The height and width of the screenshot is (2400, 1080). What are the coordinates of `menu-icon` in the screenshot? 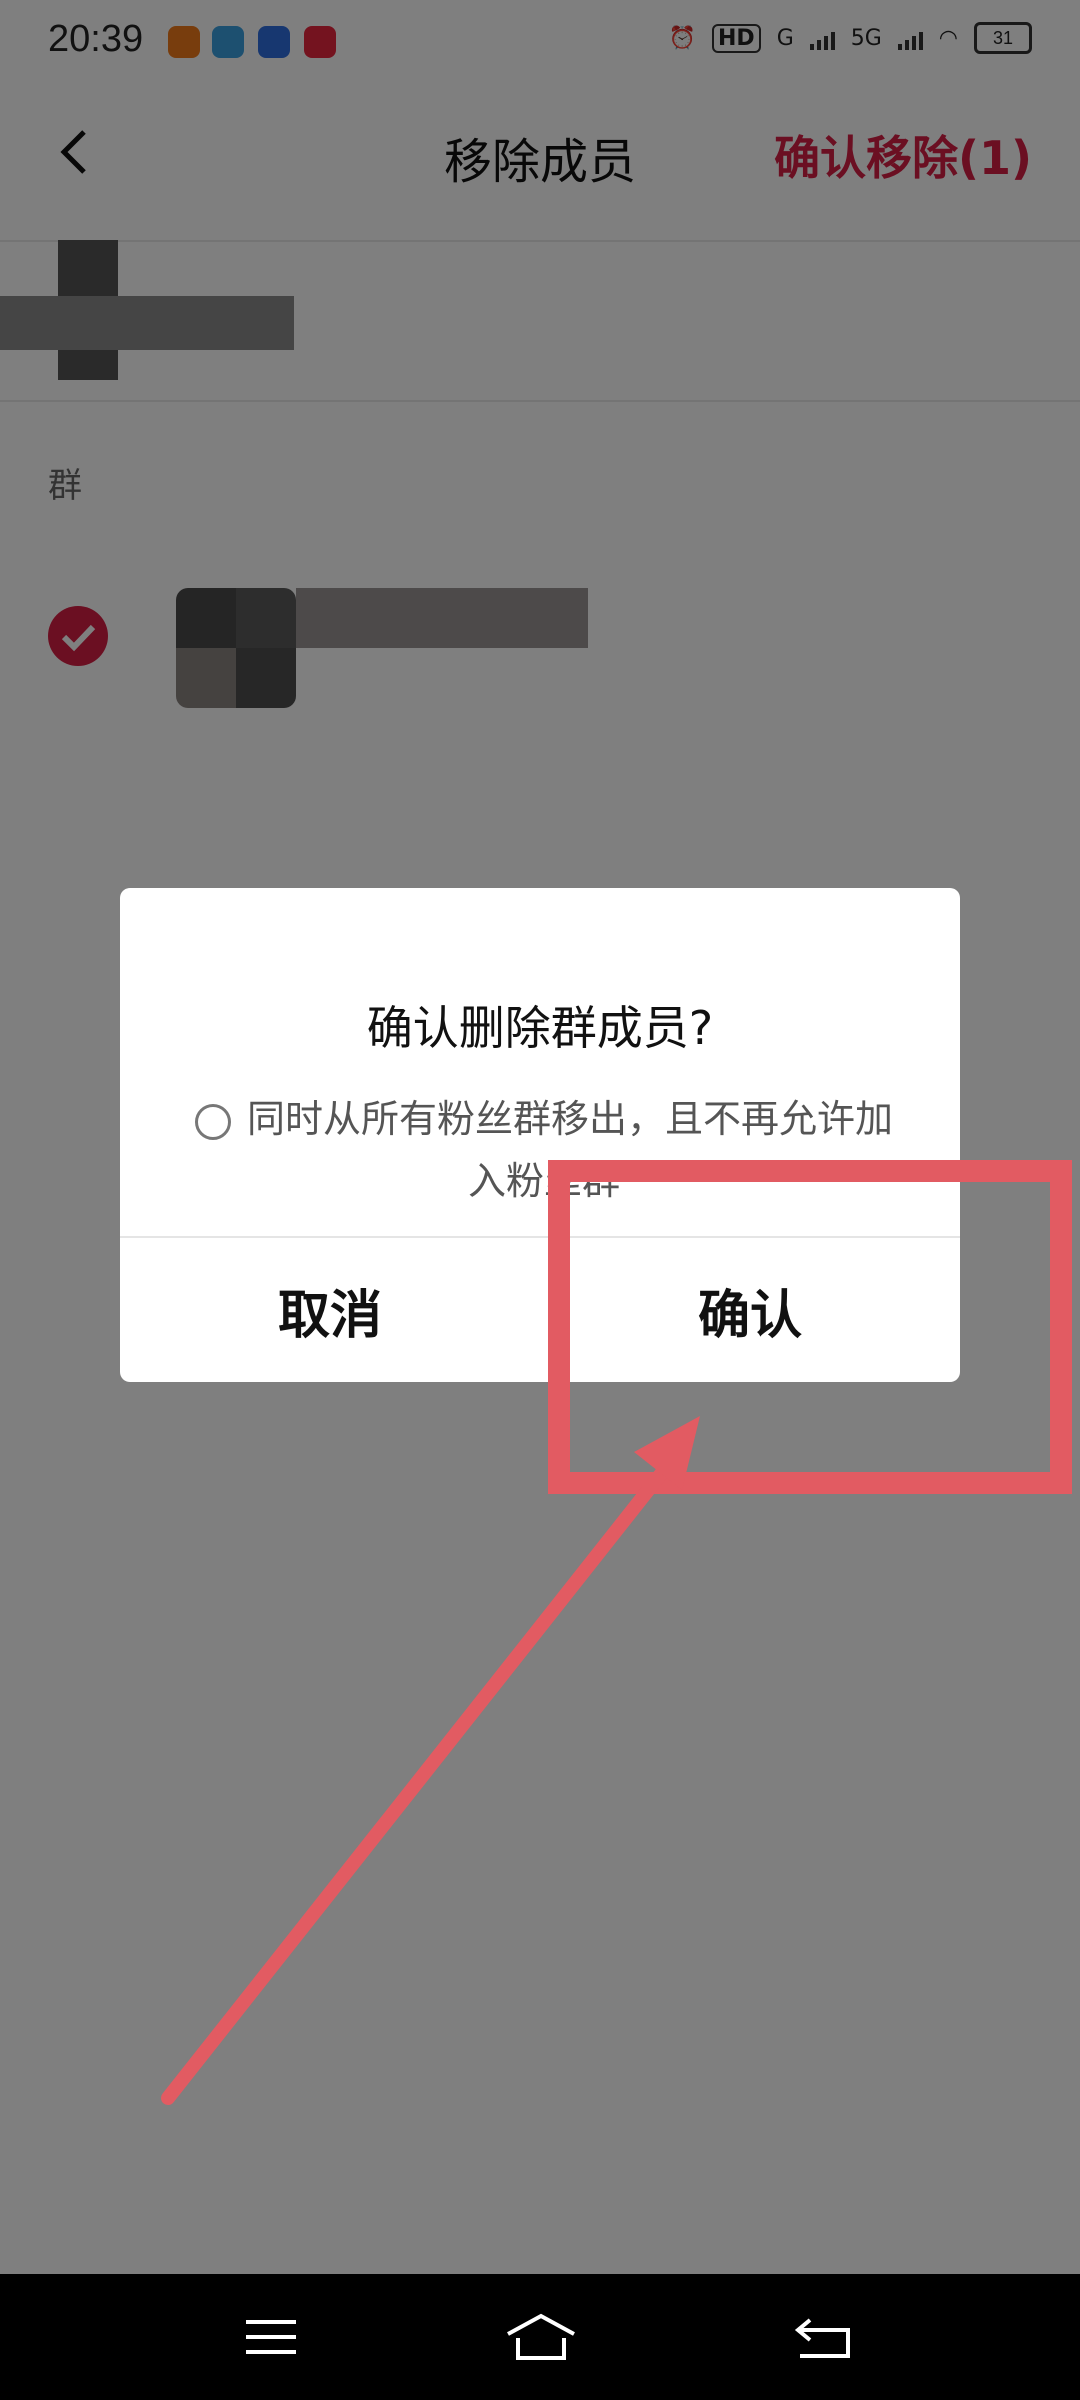 It's located at (271, 2337).